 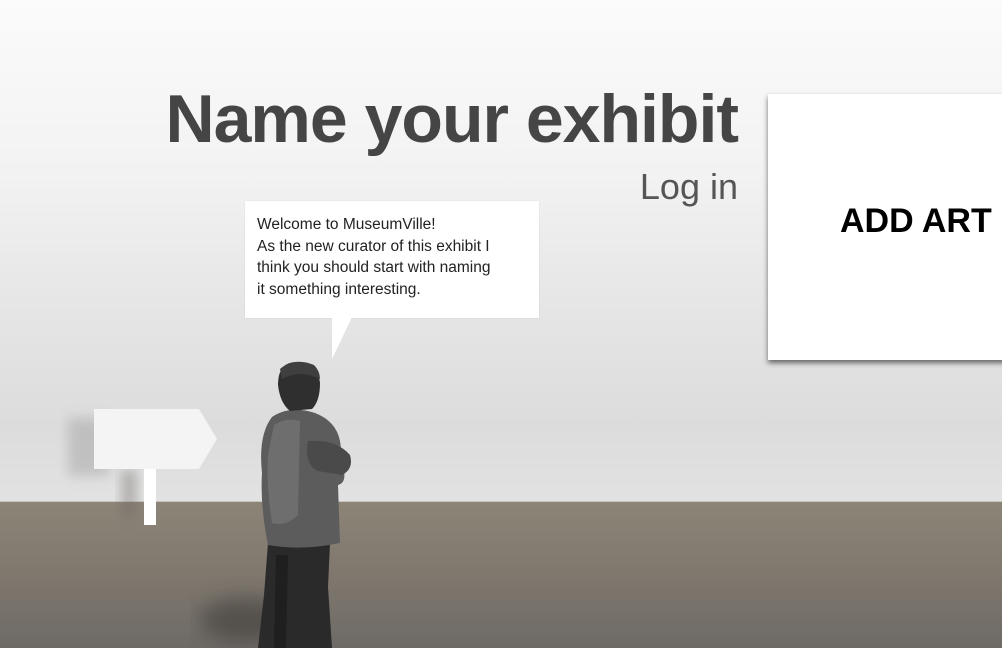 I want to click on speech-bubble-tail, so click(x=342, y=338).